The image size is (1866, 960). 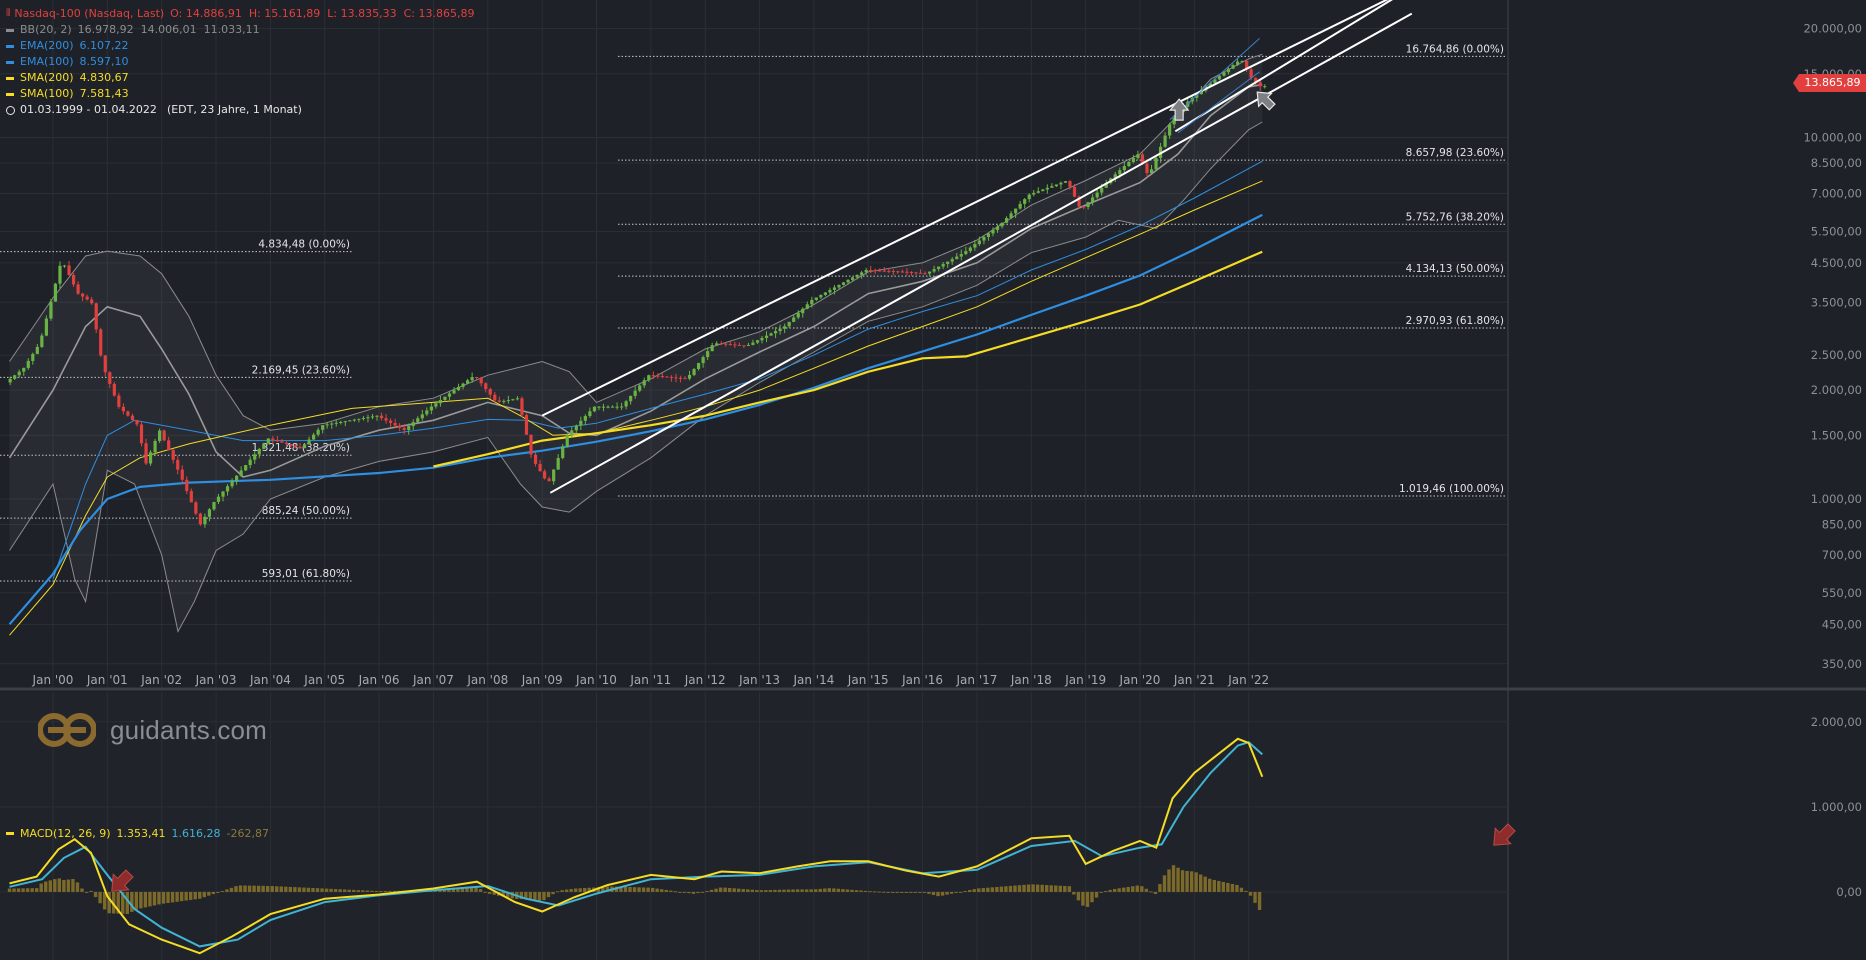 What do you see at coordinates (379, 680) in the screenshot?
I see `x-tick-label: Jan '06` at bounding box center [379, 680].